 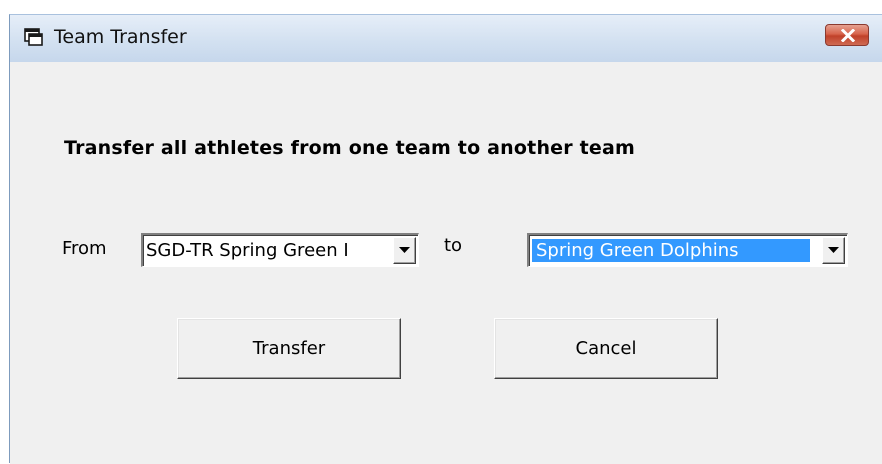 I want to click on to-dropdown-button, so click(x=833, y=250).